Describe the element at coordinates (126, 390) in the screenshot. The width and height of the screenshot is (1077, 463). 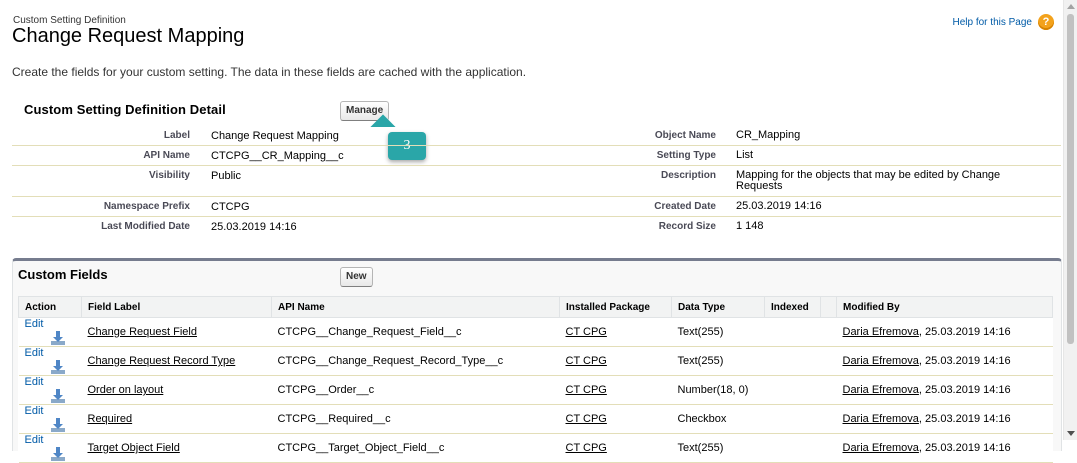
I see `field-label-link: Order on layout` at that location.